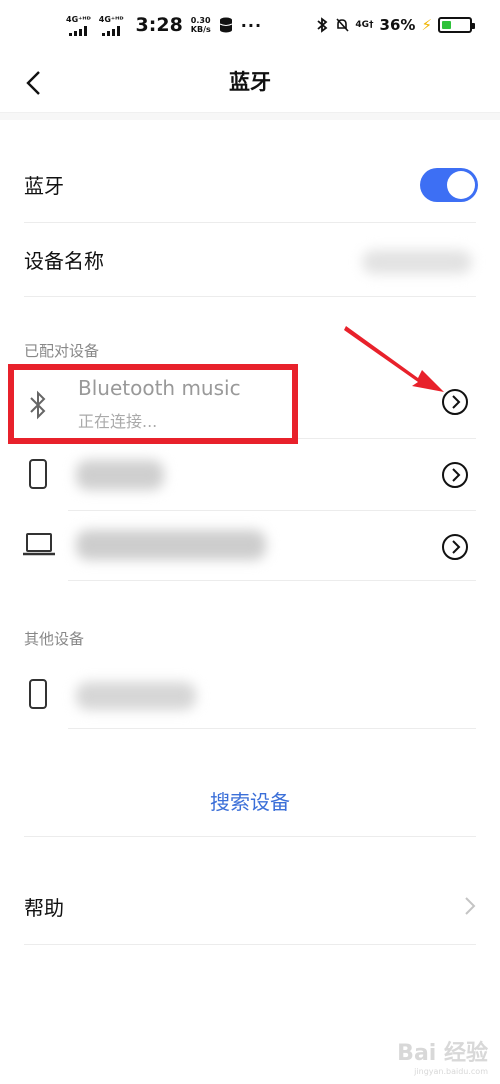 The height and width of the screenshot is (1084, 500). I want to click on search-devices-button: 搜索设备, so click(250, 800).